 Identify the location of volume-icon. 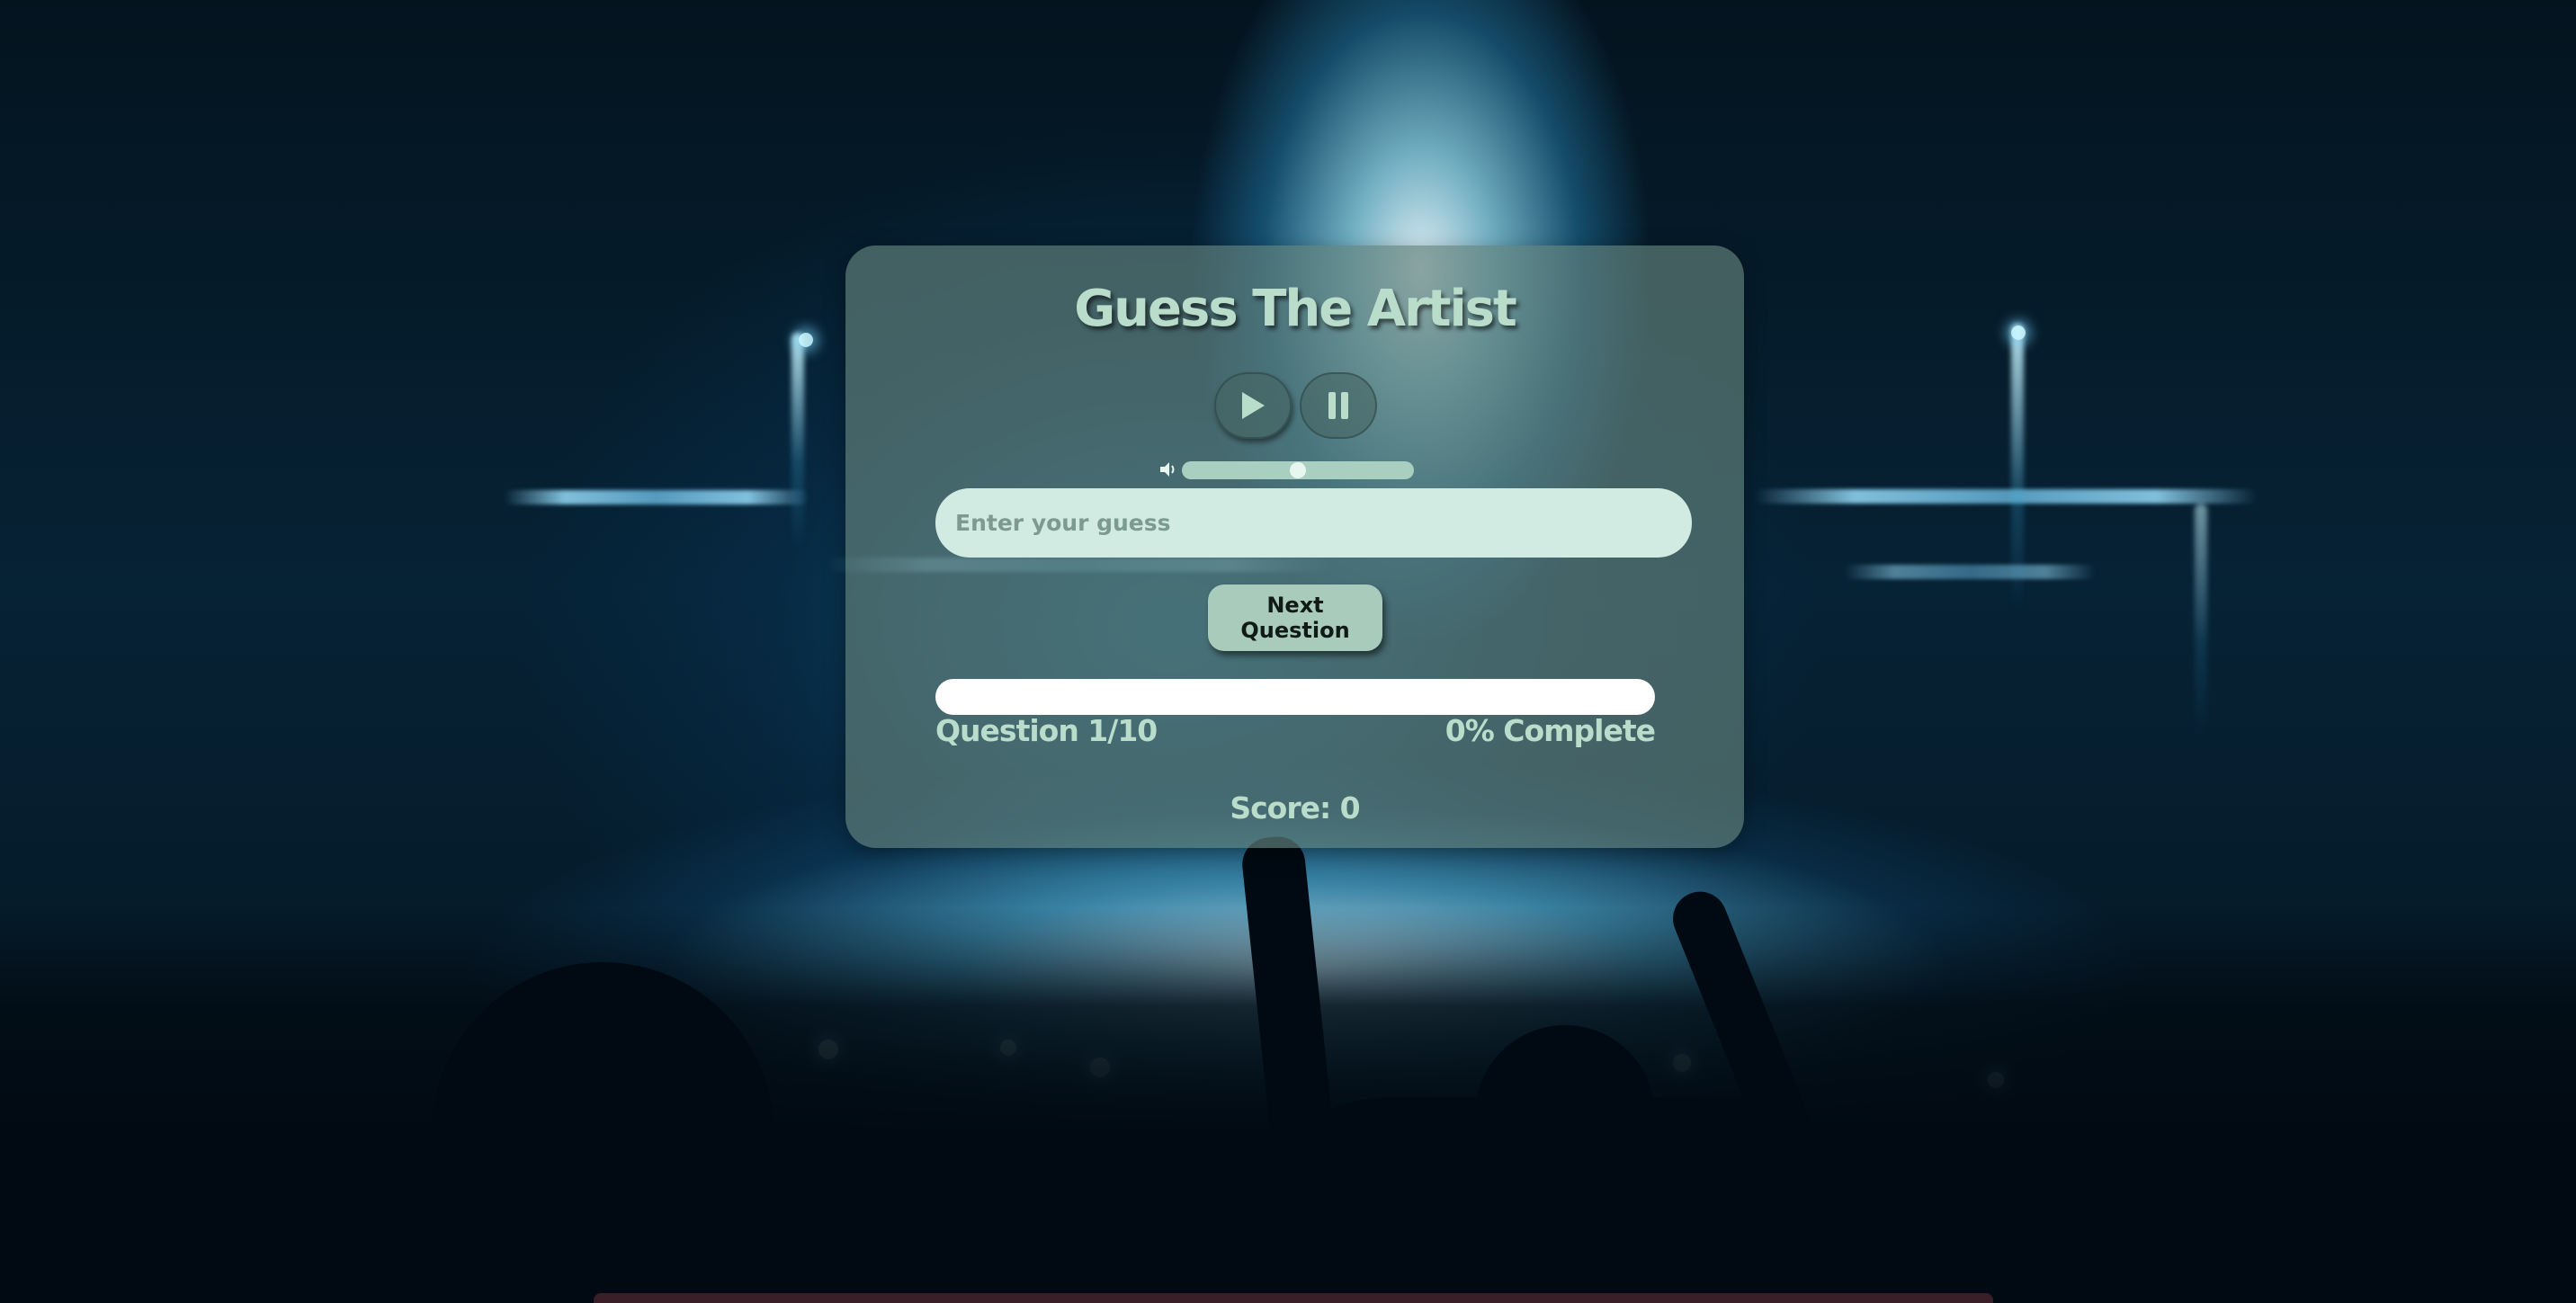
(1167, 469).